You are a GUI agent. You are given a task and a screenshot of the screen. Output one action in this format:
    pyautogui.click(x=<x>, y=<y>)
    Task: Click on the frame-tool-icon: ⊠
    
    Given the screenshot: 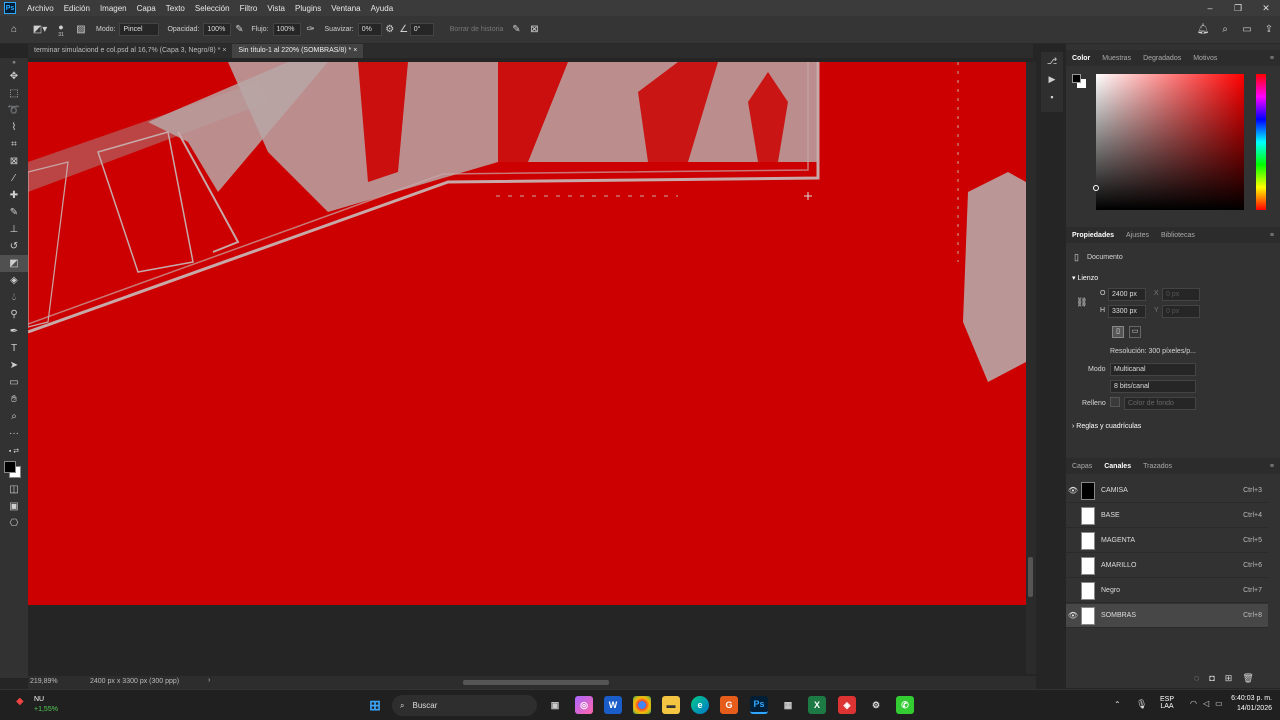 What is the action you would take?
    pyautogui.click(x=14, y=161)
    